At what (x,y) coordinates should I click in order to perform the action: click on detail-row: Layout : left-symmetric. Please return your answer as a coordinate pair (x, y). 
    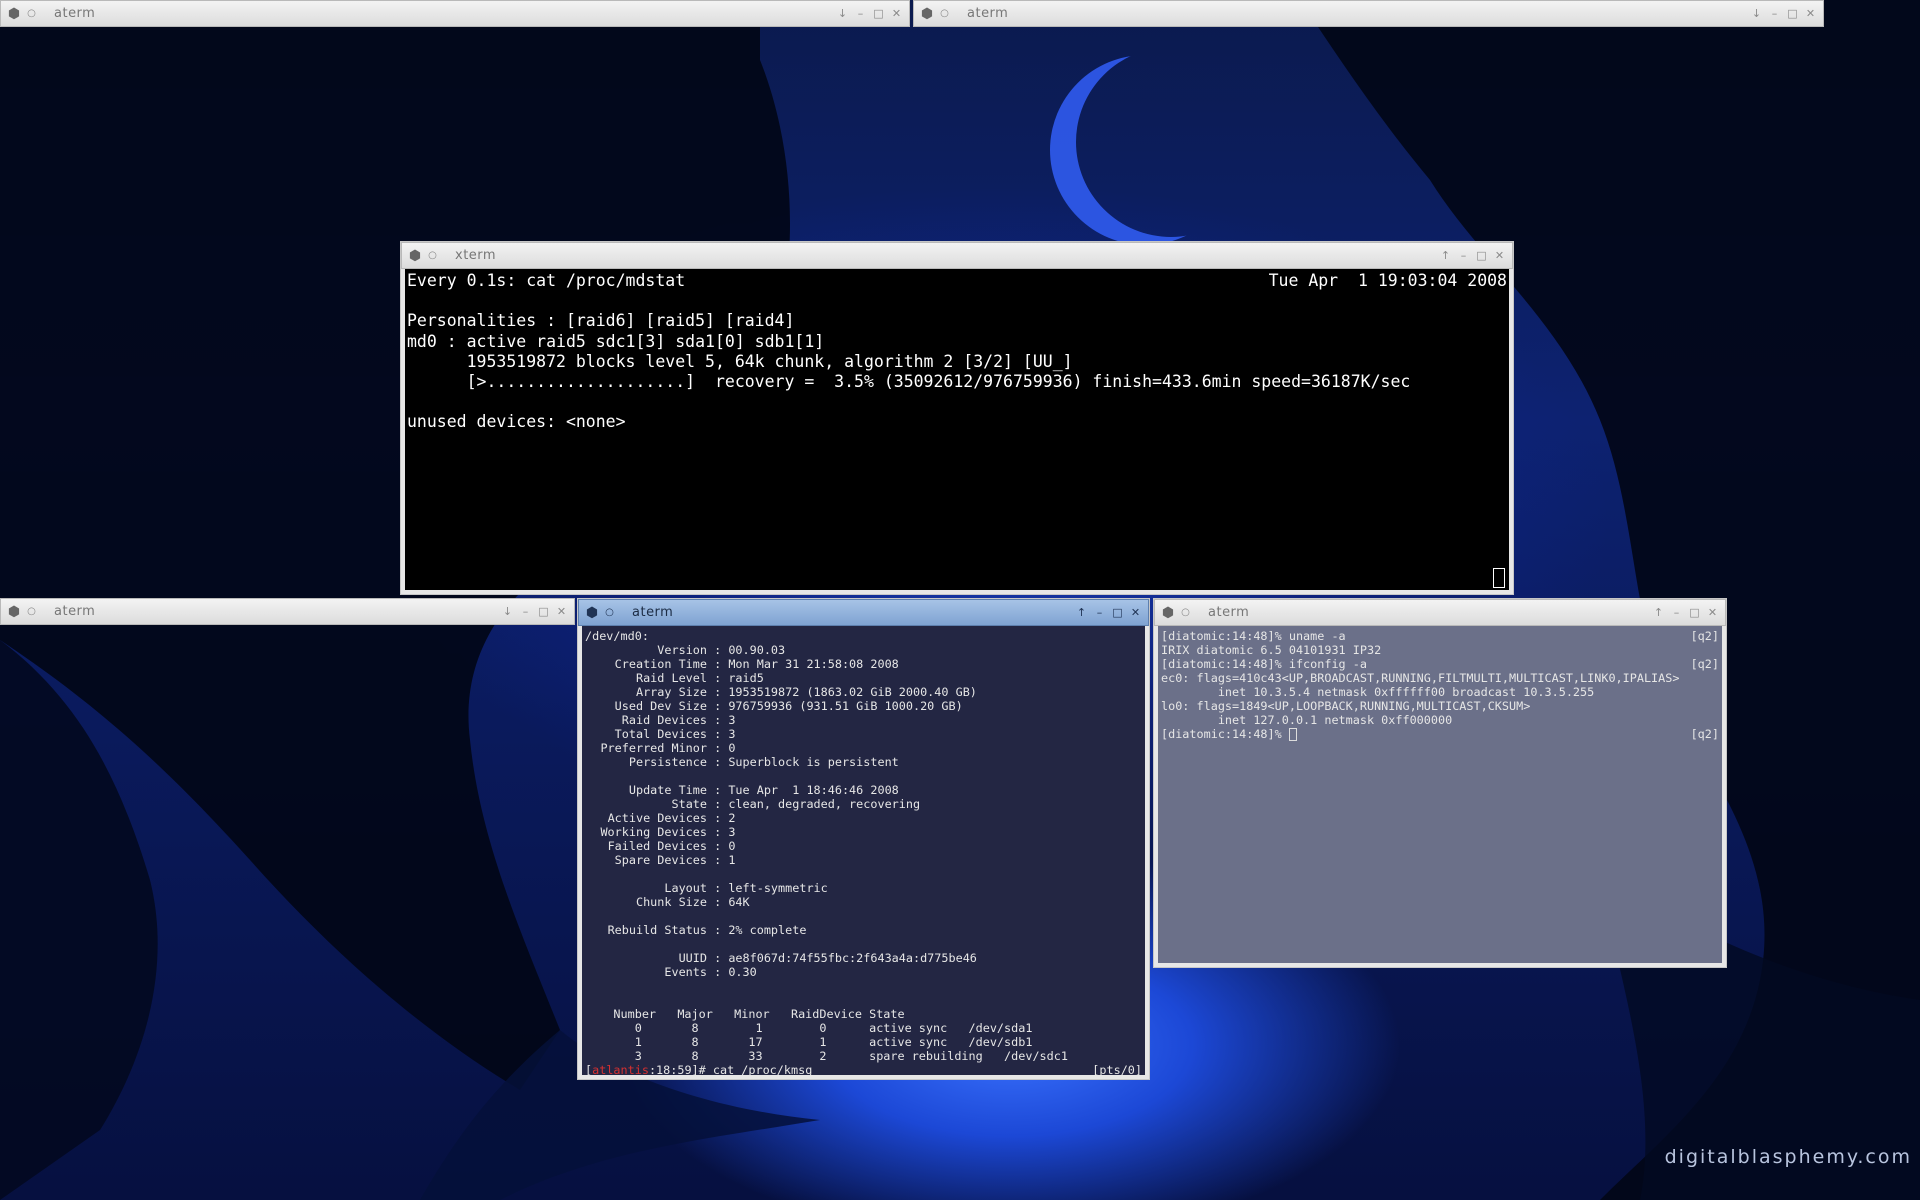
    Looking at the image, I should click on (746, 888).